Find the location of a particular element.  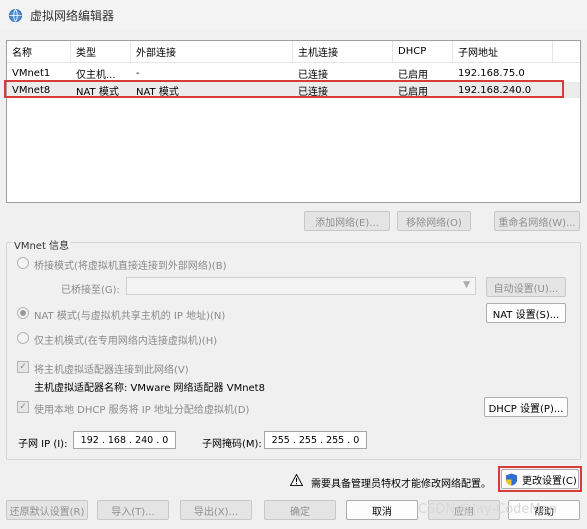

cell-type: NAT 模式 is located at coordinates (97, 92).